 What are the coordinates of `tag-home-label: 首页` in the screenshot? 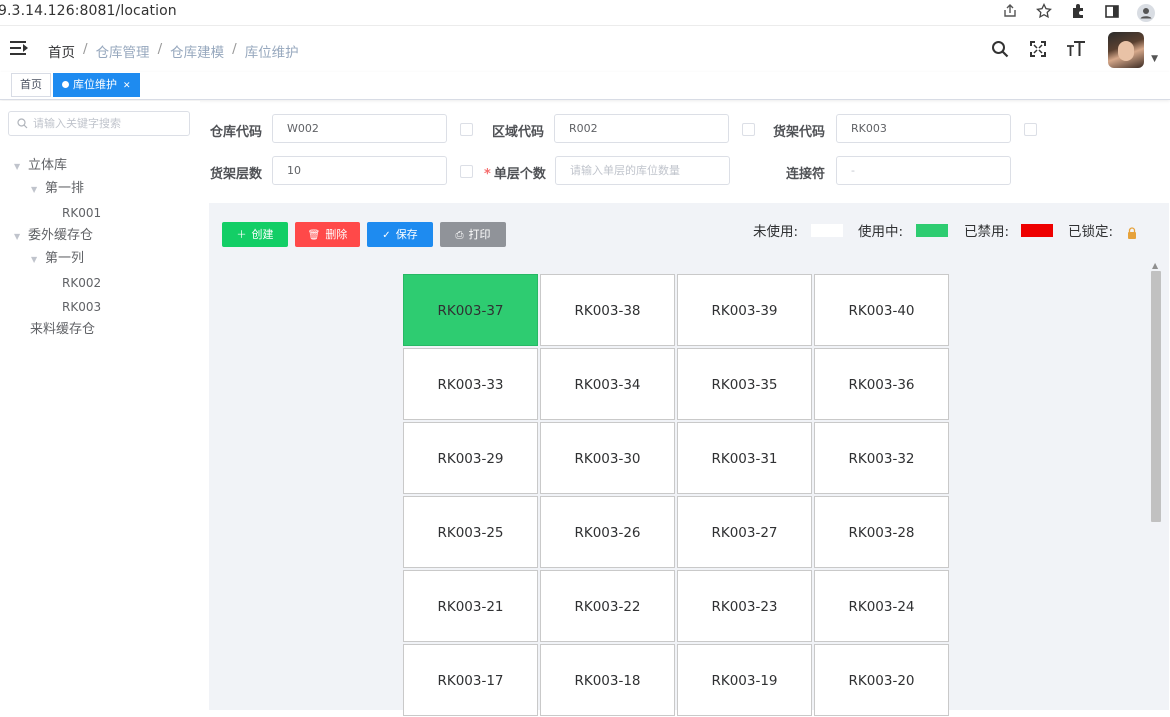 It's located at (31, 84).